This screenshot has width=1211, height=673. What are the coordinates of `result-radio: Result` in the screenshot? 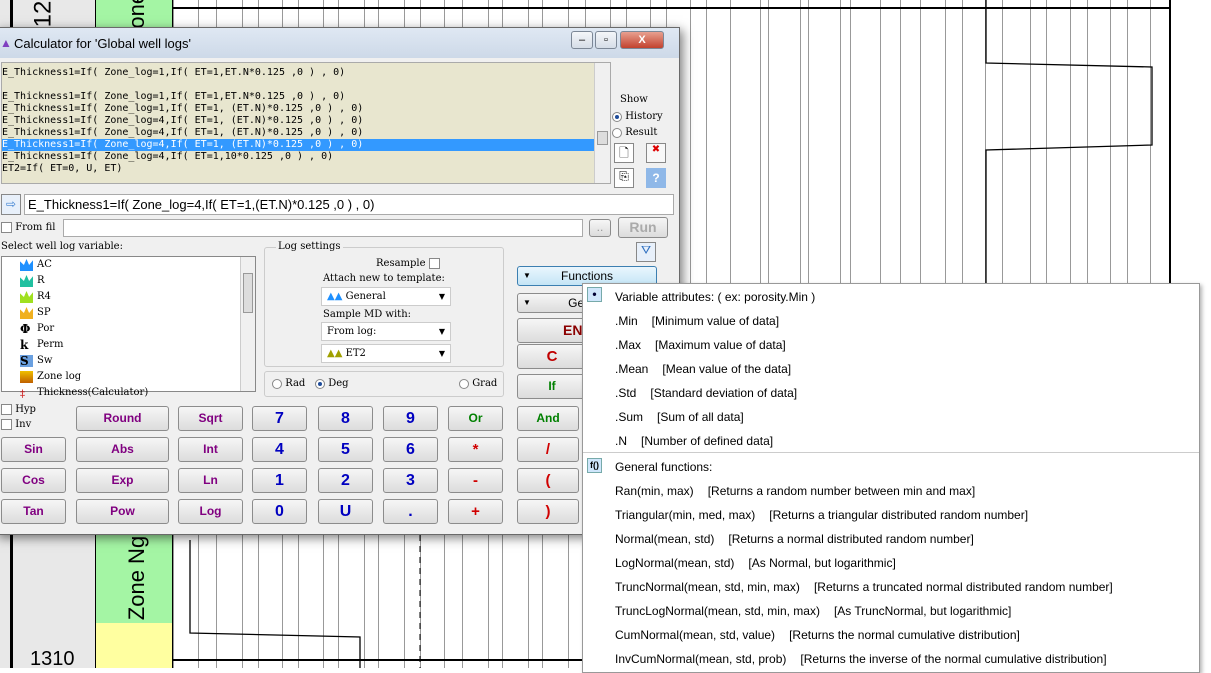 It's located at (634, 132).